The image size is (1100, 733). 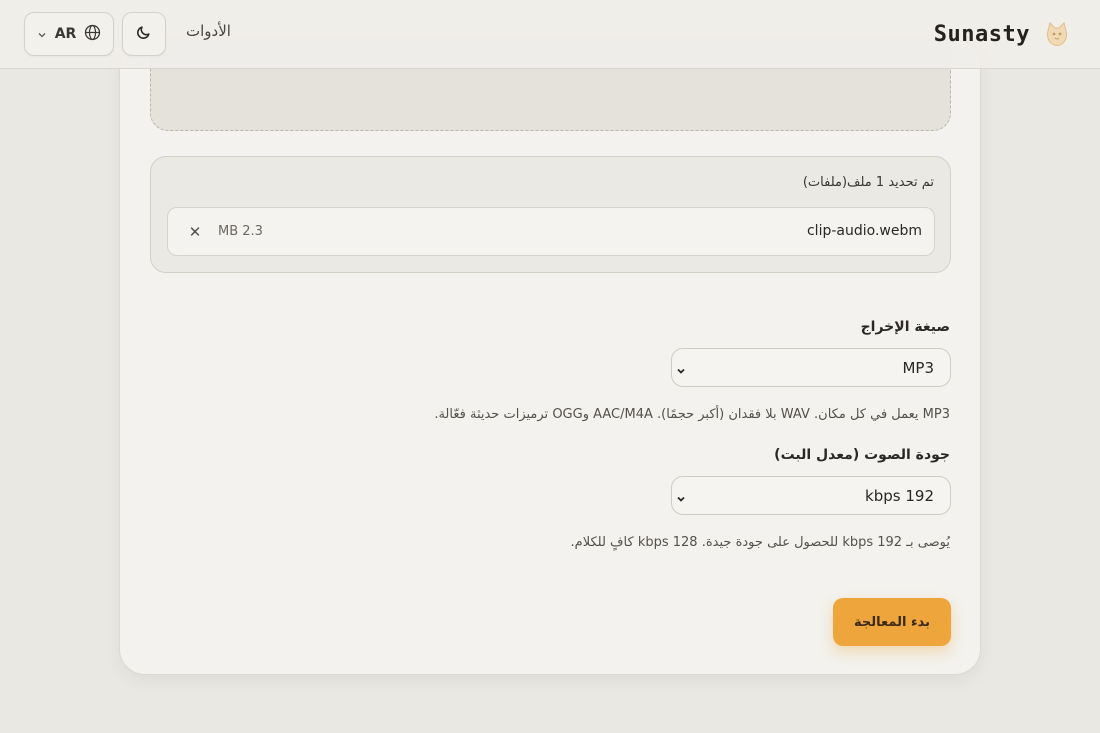 I want to click on language-code: AR, so click(x=65, y=34).